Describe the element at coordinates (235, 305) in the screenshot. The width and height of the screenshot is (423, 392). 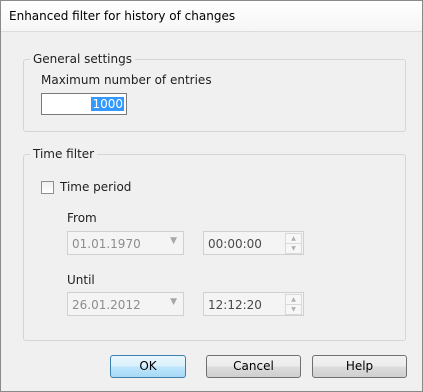
I see `until-time-value: 12:12:20` at that location.